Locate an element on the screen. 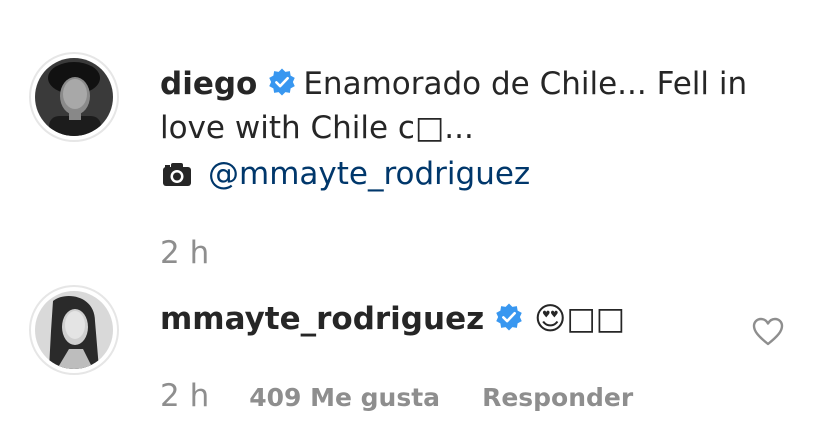 This screenshot has height=442, width=825. likes-count-button: 409 Me gusta is located at coordinates (344, 397).